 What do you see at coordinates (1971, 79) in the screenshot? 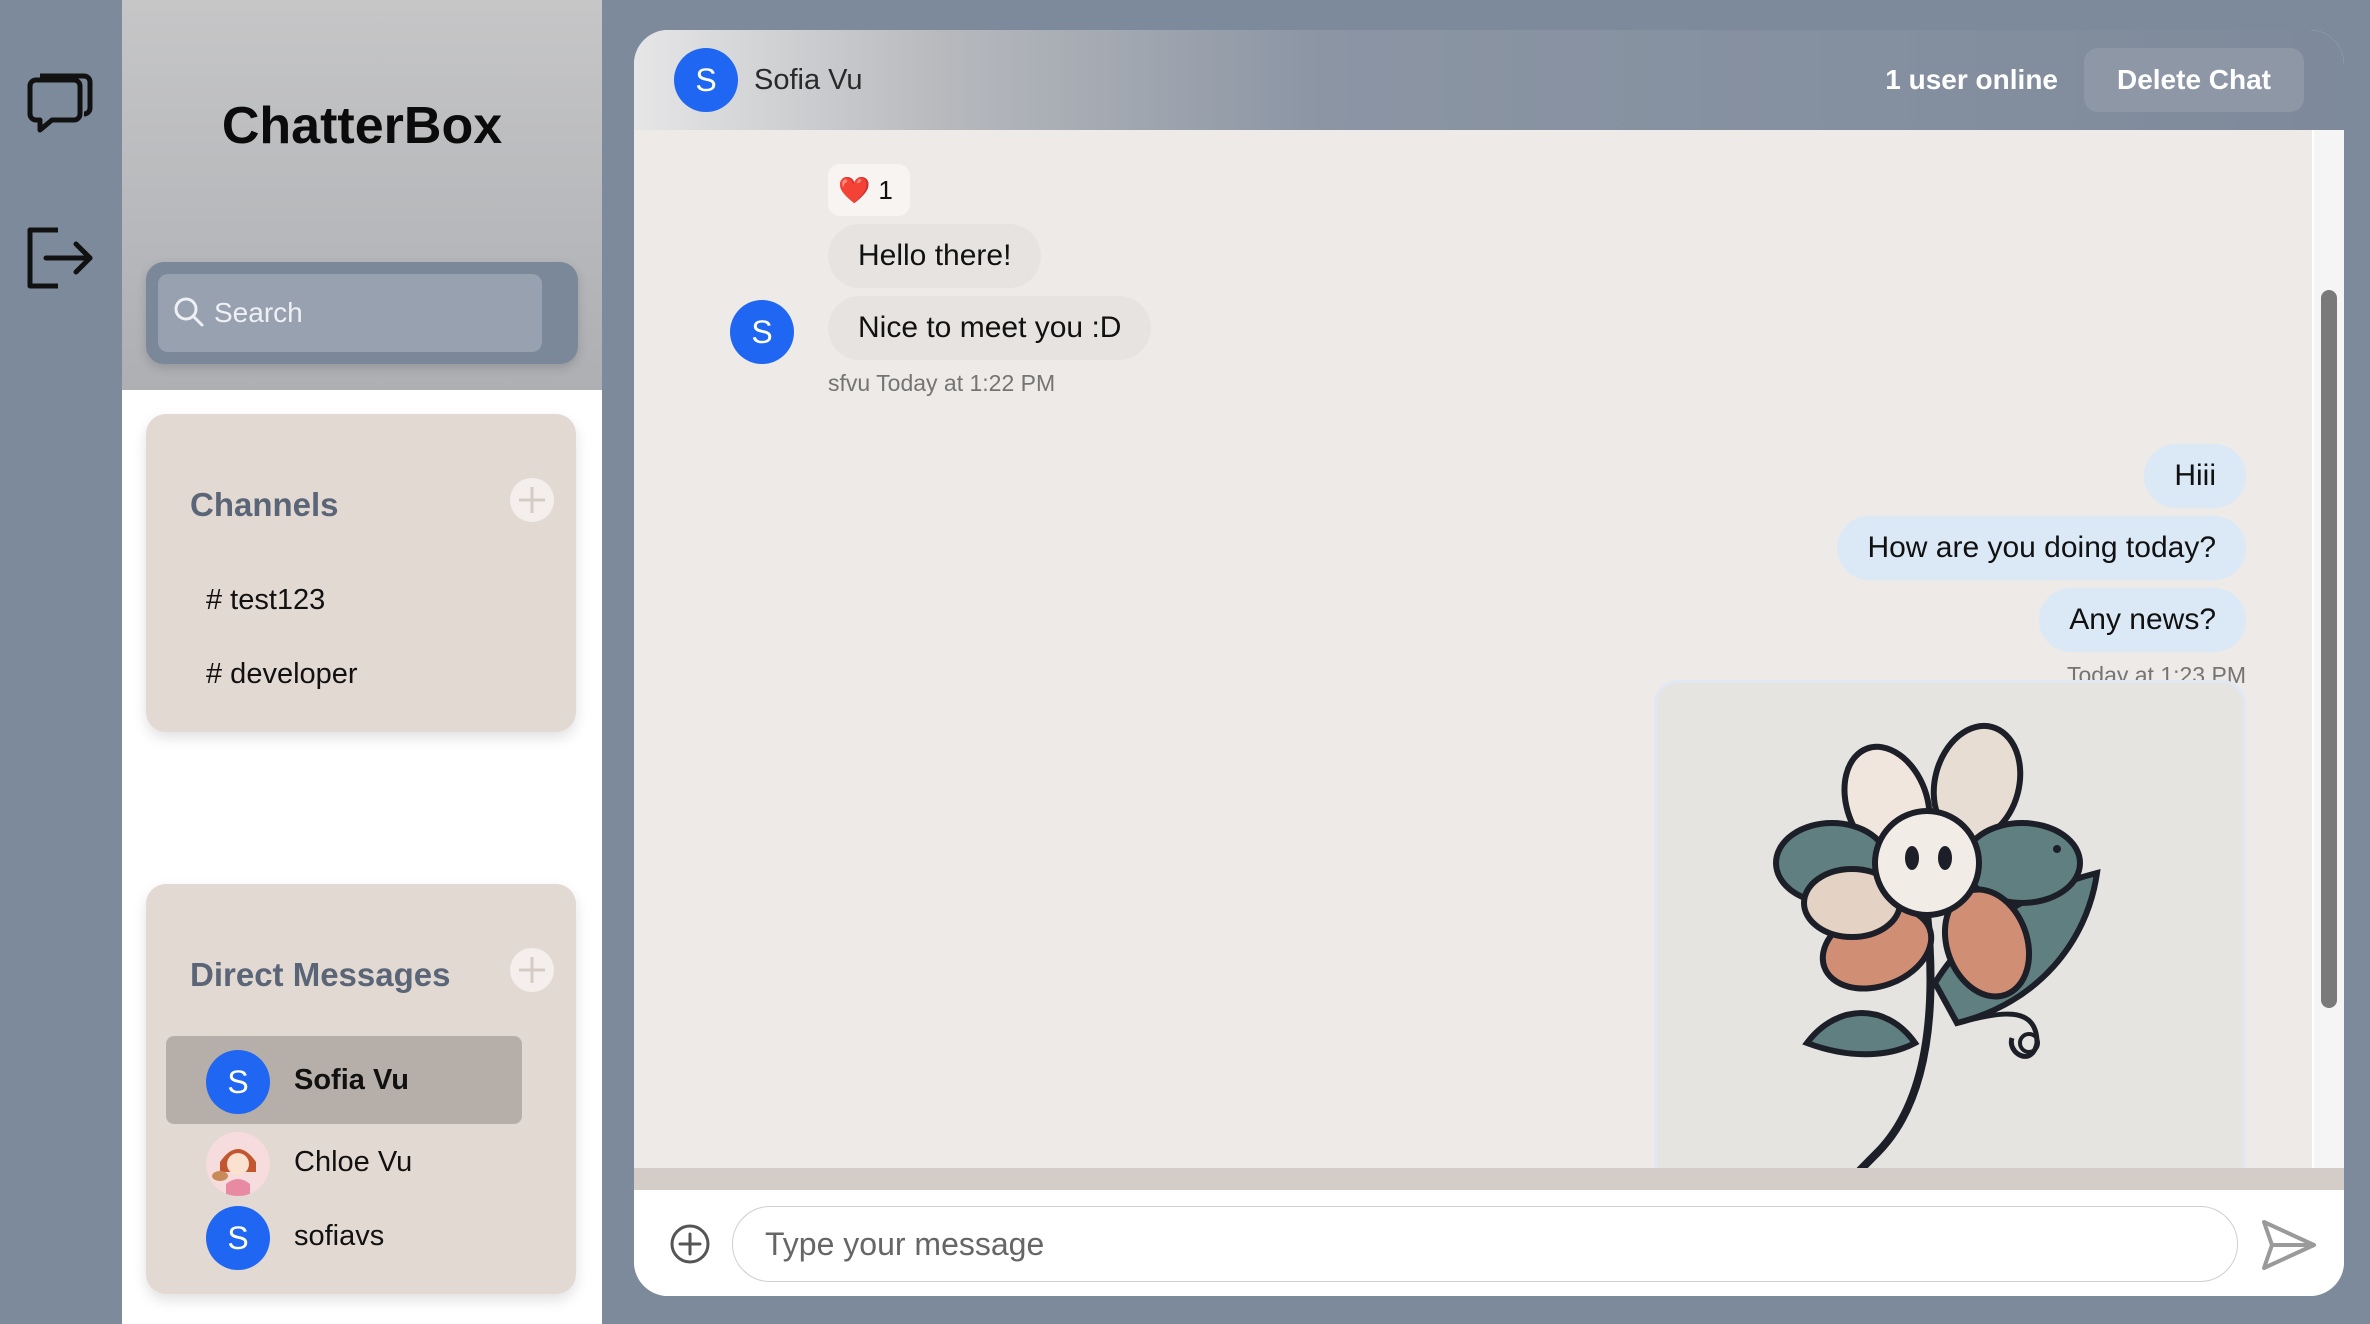
I see `online-status: 1 user online` at bounding box center [1971, 79].